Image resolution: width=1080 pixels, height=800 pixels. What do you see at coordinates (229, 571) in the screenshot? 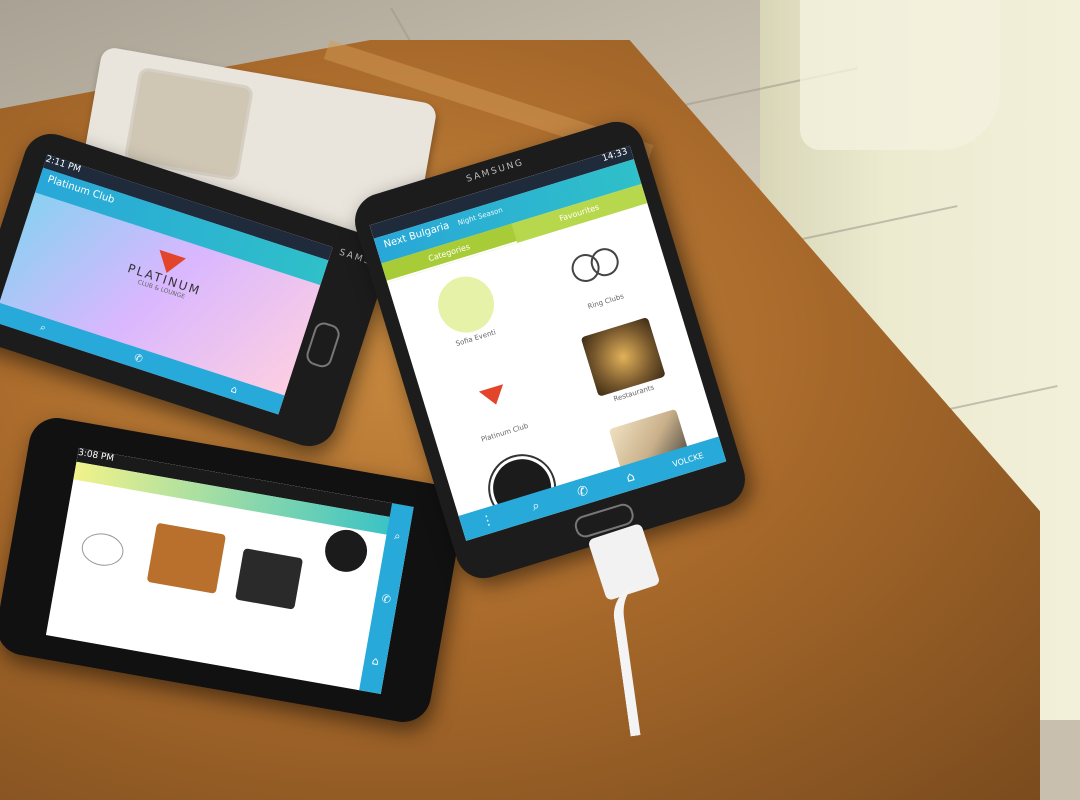
I see `phone-left-bottom-screen: 3:08 PM ⌕ ✆ ⌂` at bounding box center [229, 571].